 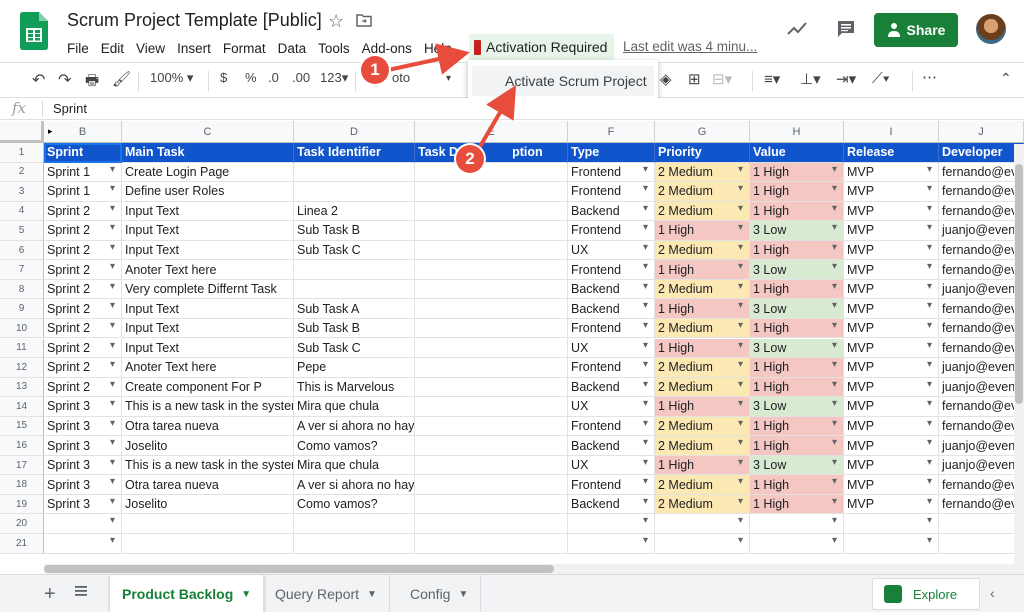 I want to click on header-type: Type, so click(x=611, y=153).